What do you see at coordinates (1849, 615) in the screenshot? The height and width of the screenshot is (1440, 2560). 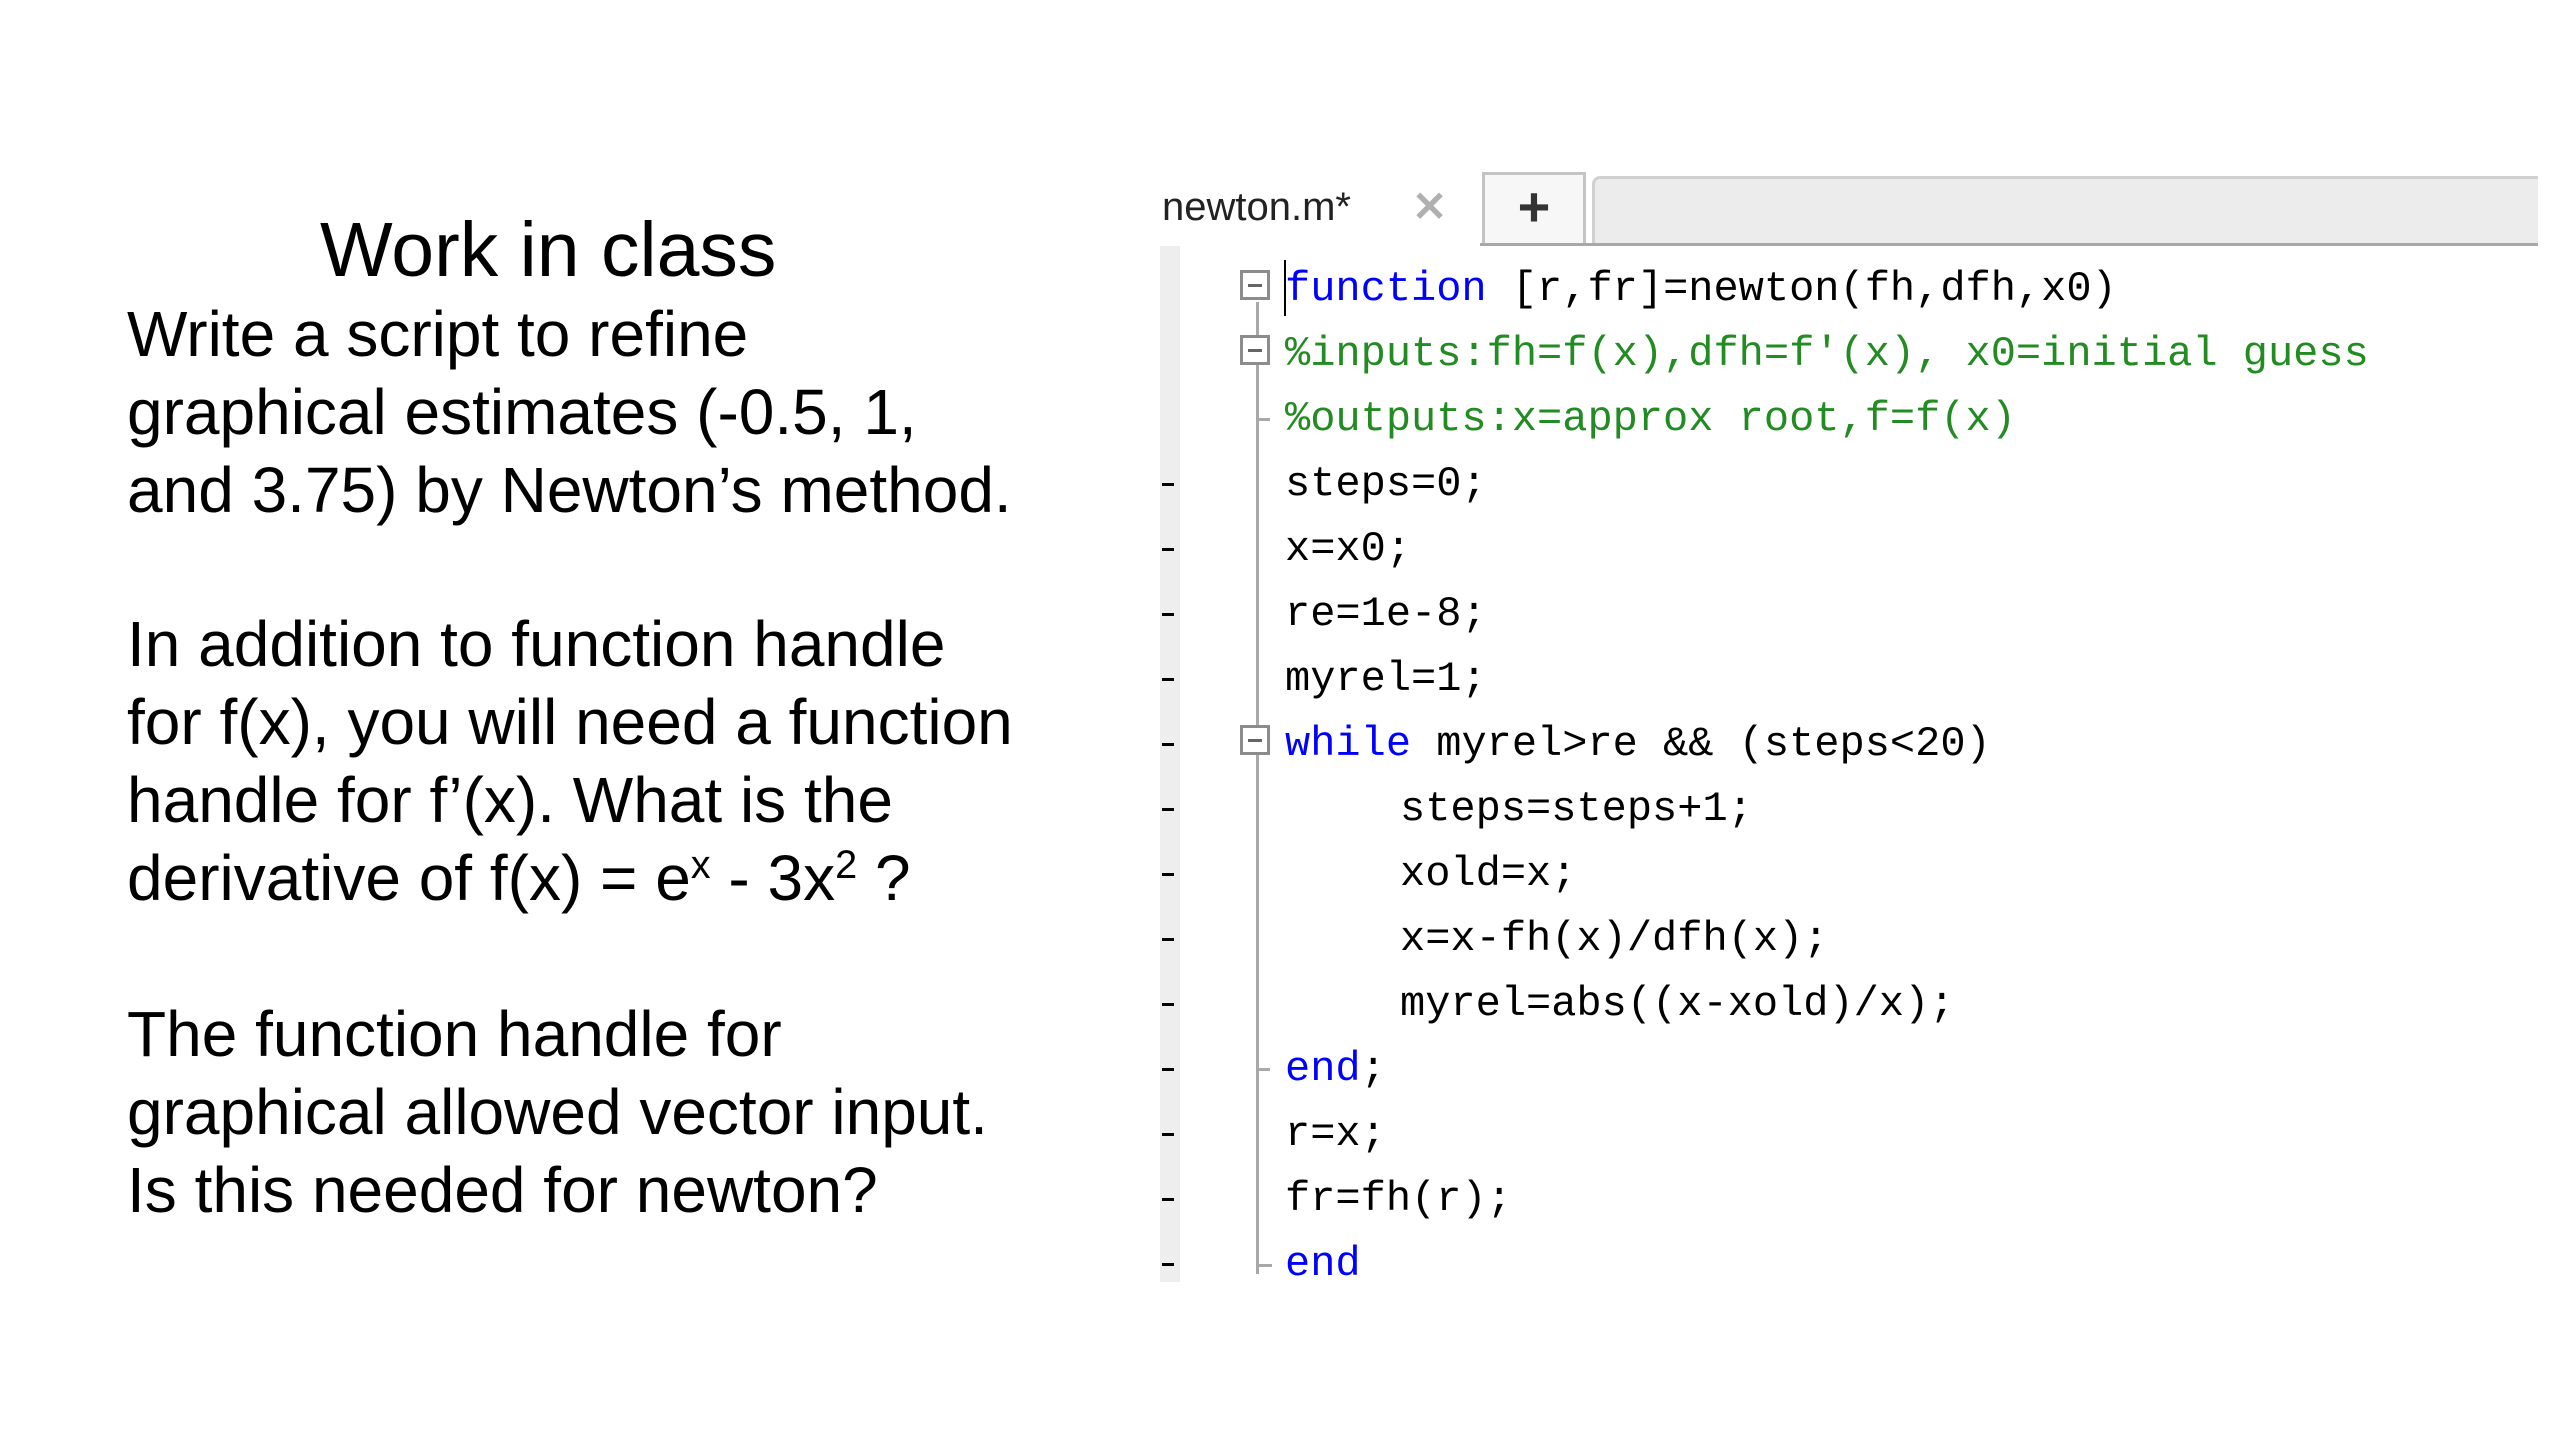 I see `code-line: re=1e-8;` at bounding box center [1849, 615].